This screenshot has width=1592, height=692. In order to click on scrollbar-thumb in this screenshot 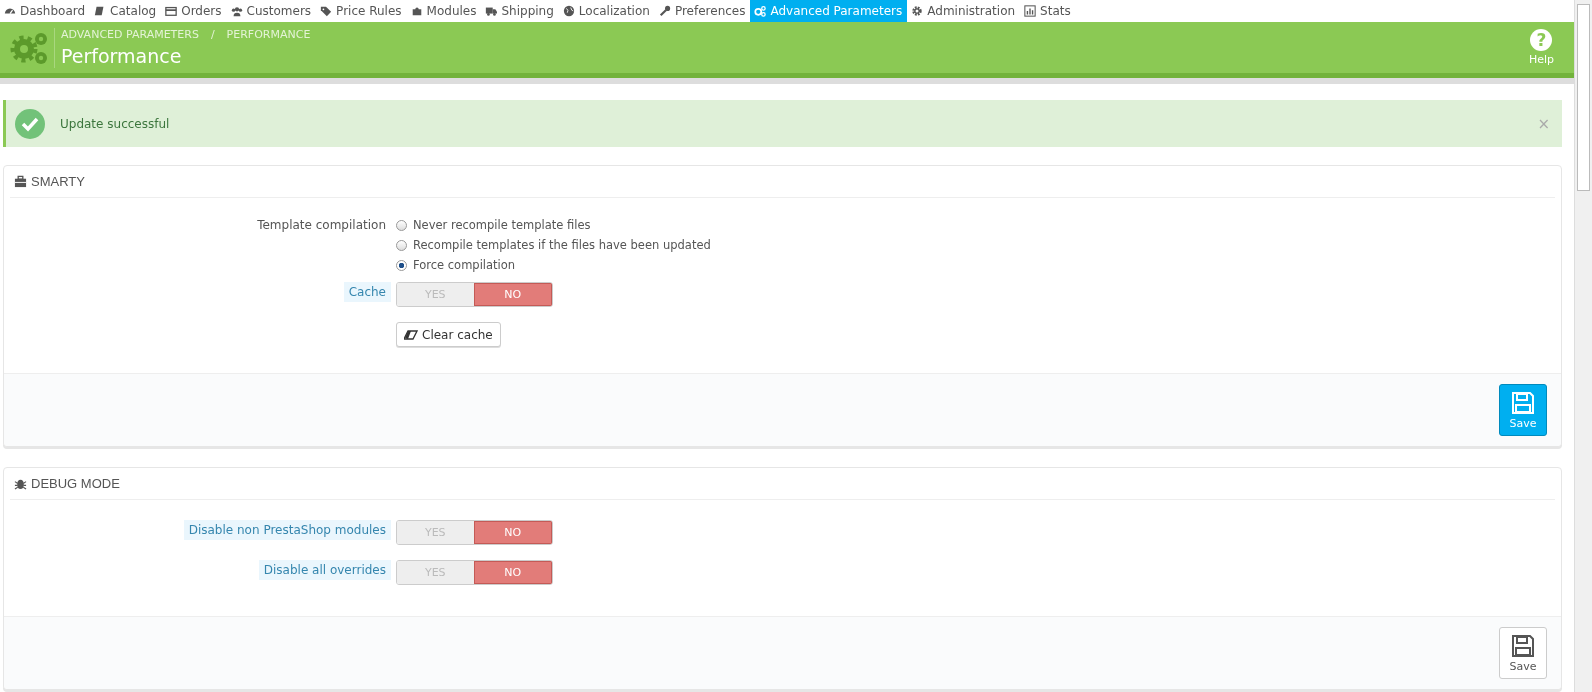, I will do `click(1583, 97)`.